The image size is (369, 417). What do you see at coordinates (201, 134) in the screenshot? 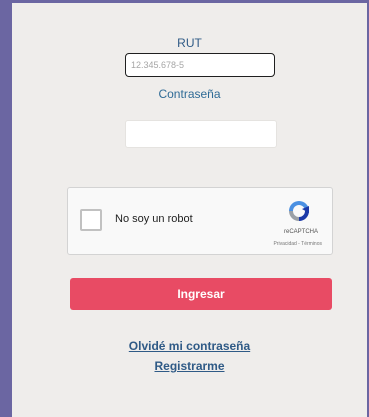
I see `password-input` at bounding box center [201, 134].